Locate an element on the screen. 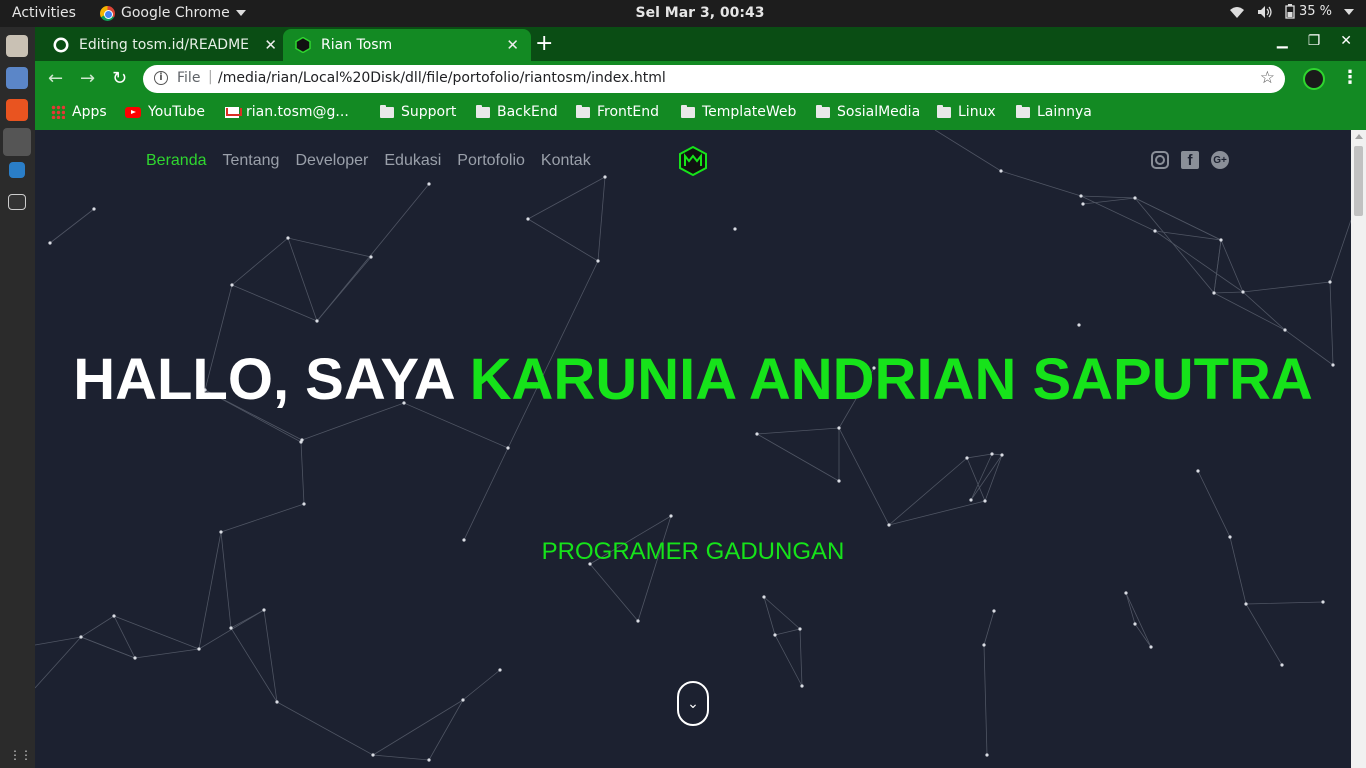 This screenshot has width=1366, height=768. battery-icon is located at coordinates (1290, 11).